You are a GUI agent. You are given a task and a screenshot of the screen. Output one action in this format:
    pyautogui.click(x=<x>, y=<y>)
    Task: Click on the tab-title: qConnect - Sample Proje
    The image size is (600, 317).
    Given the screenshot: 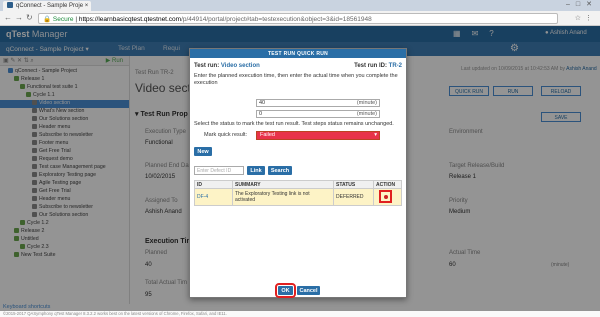 What is the action you would take?
    pyautogui.click(x=50, y=6)
    